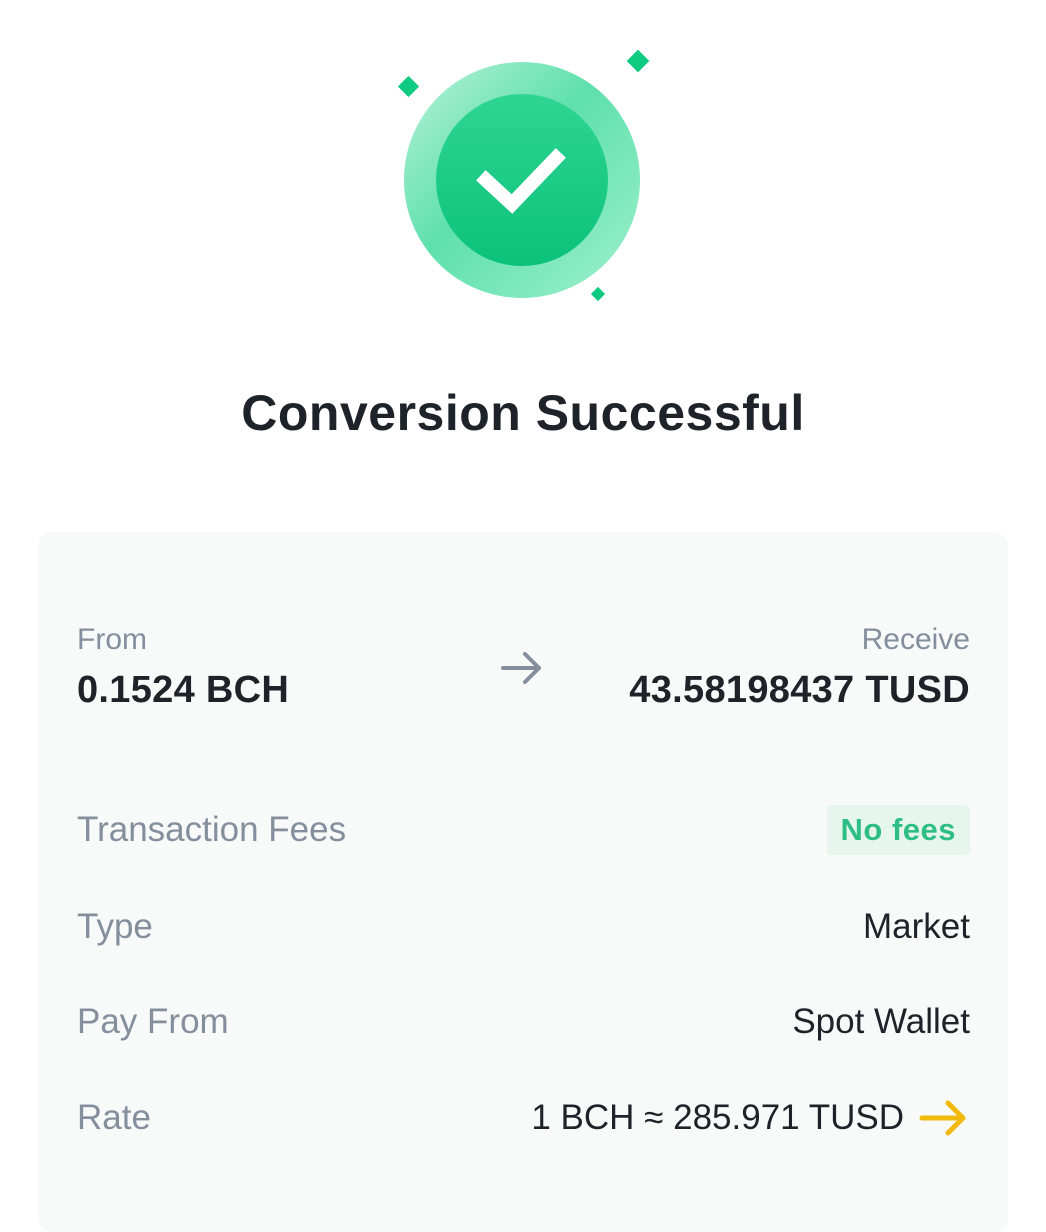 This screenshot has width=1046, height=1232. I want to click on type-label: Type, so click(115, 926).